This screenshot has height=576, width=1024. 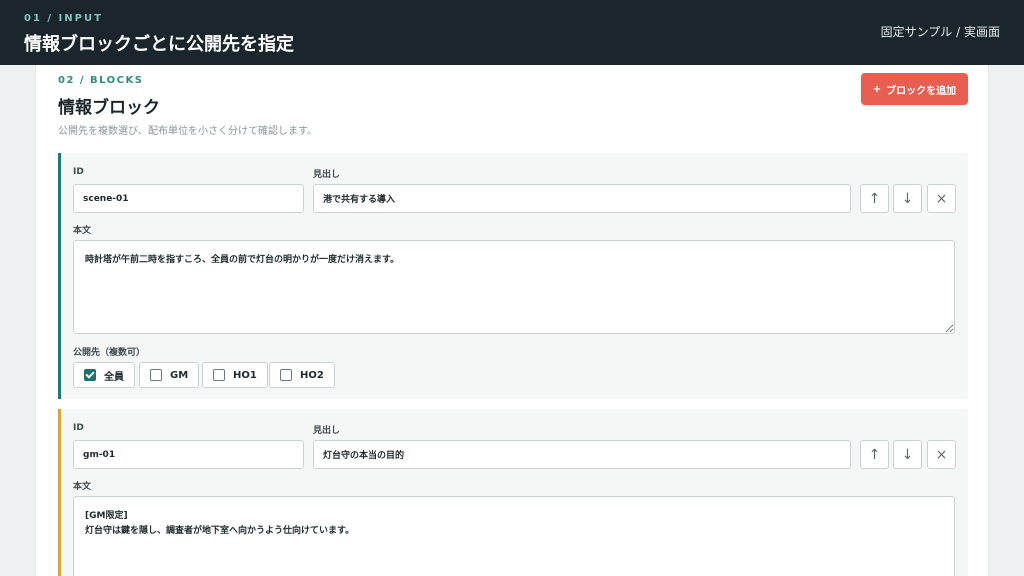 What do you see at coordinates (187, 131) in the screenshot?
I see `section-description: 公開先を複数選び、配布単位を小さく分けて確認します。` at bounding box center [187, 131].